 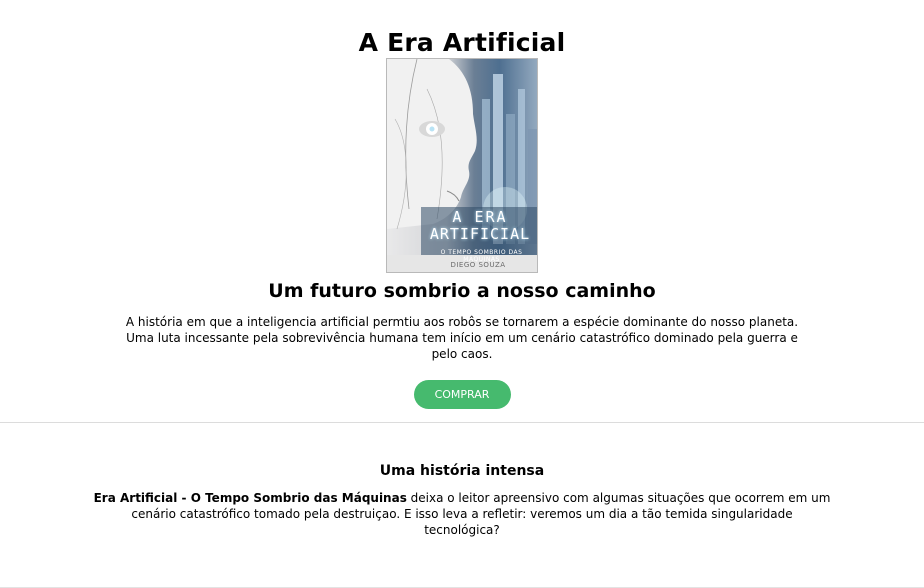 What do you see at coordinates (462, 471) in the screenshot?
I see `section-heading: Uma história intensa` at bounding box center [462, 471].